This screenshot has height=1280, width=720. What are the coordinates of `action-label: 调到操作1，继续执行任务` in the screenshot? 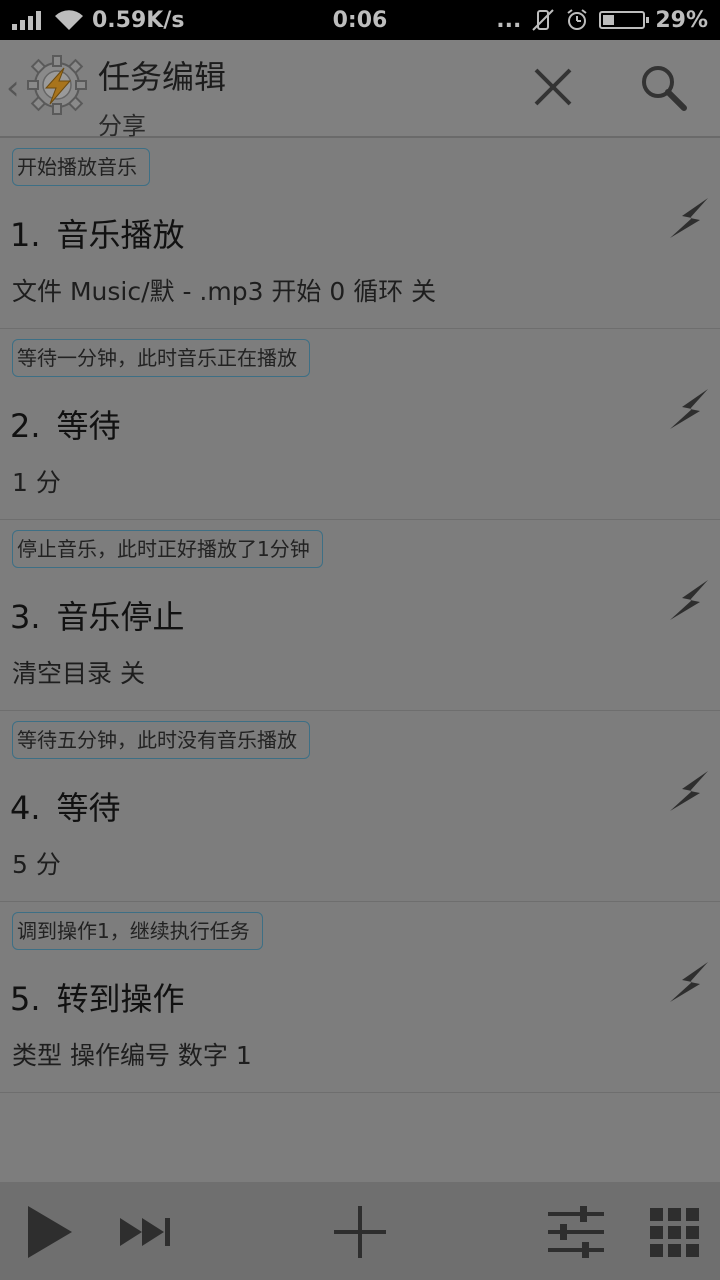 It's located at (137, 931).